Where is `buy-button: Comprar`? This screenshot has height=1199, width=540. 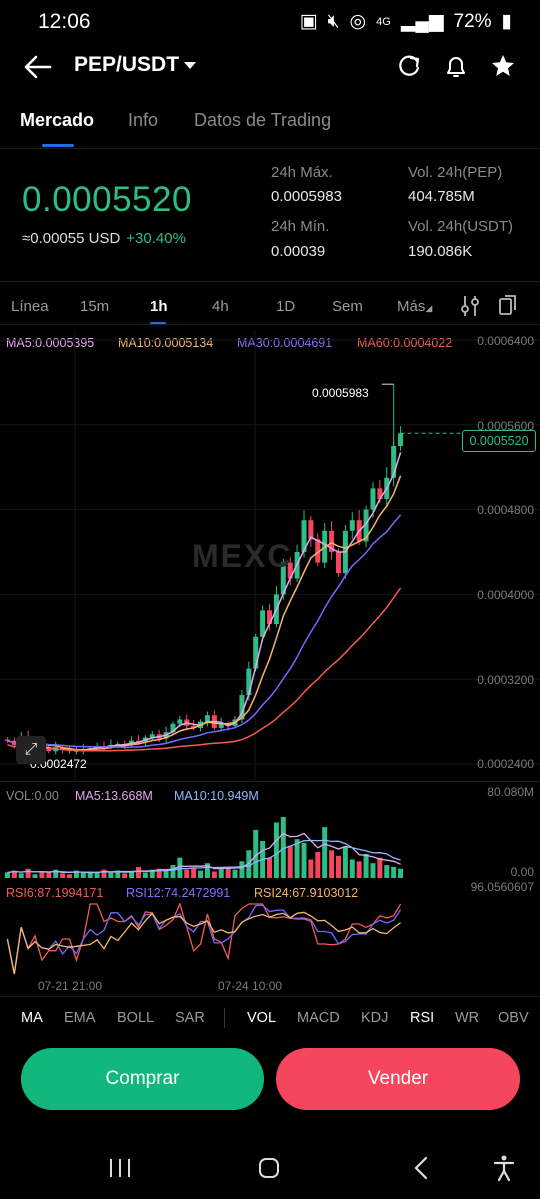
buy-button: Comprar is located at coordinates (142, 1079).